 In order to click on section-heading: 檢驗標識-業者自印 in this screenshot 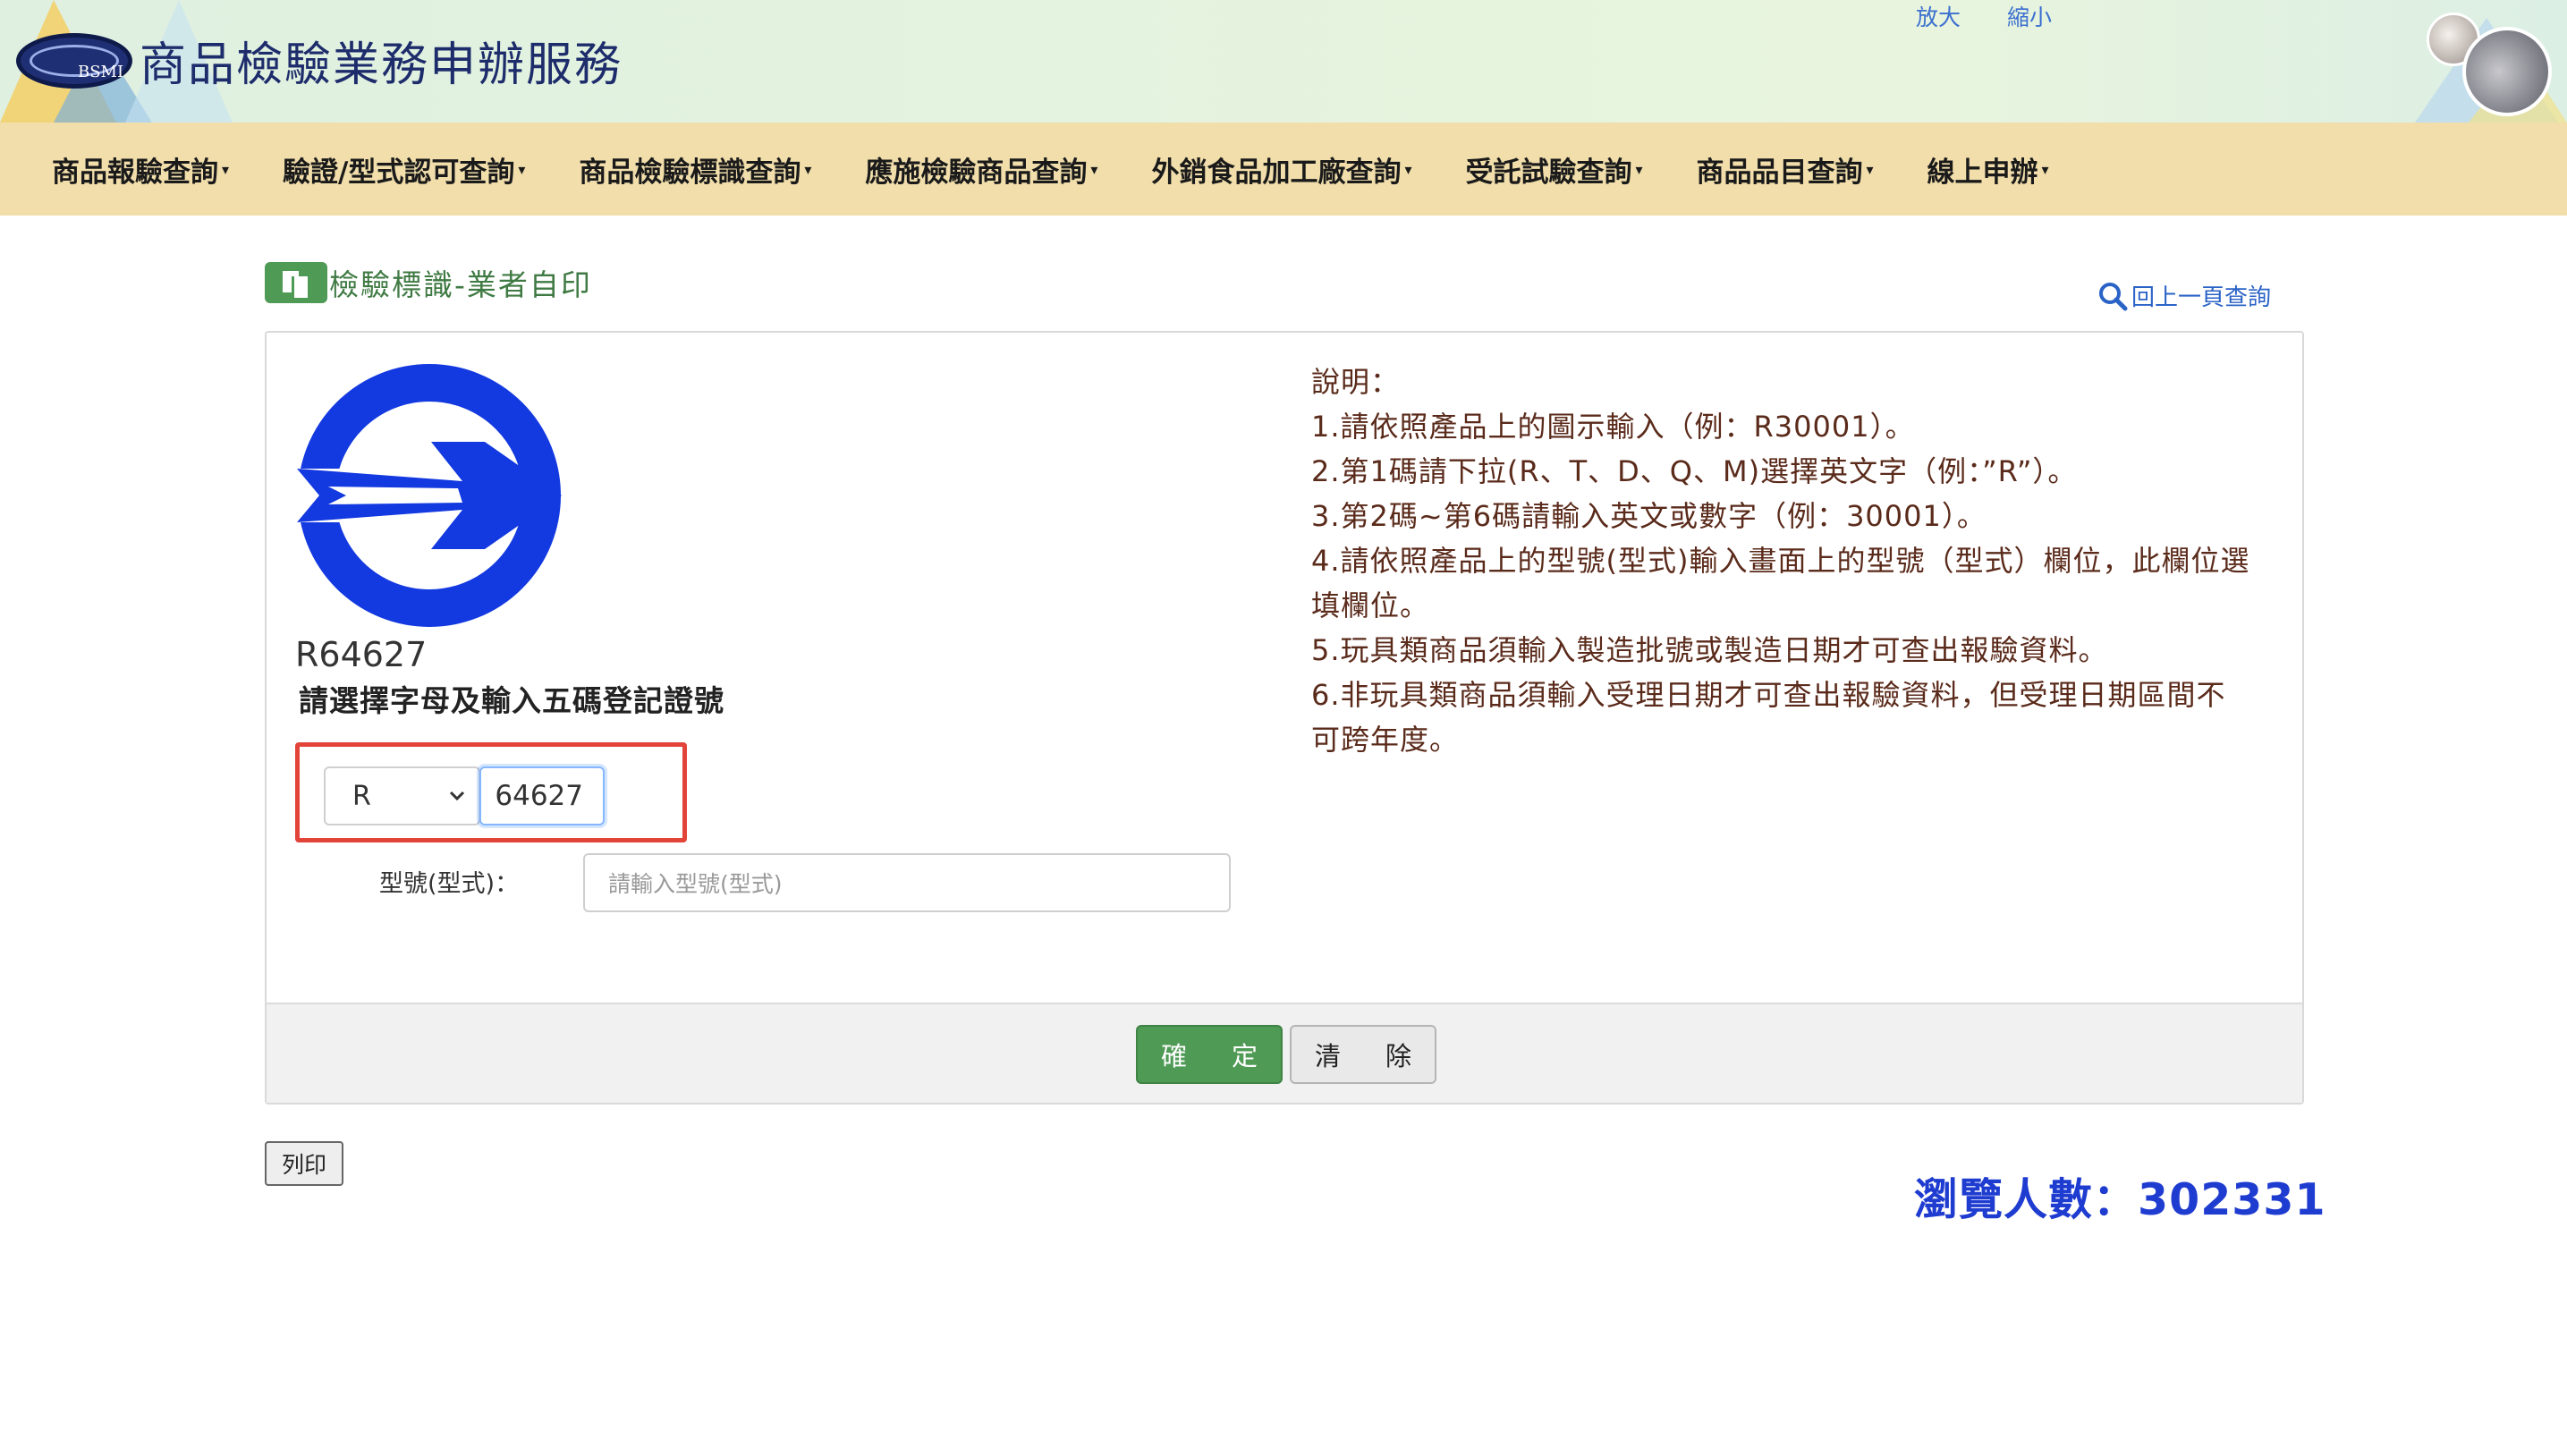, I will do `click(428, 282)`.